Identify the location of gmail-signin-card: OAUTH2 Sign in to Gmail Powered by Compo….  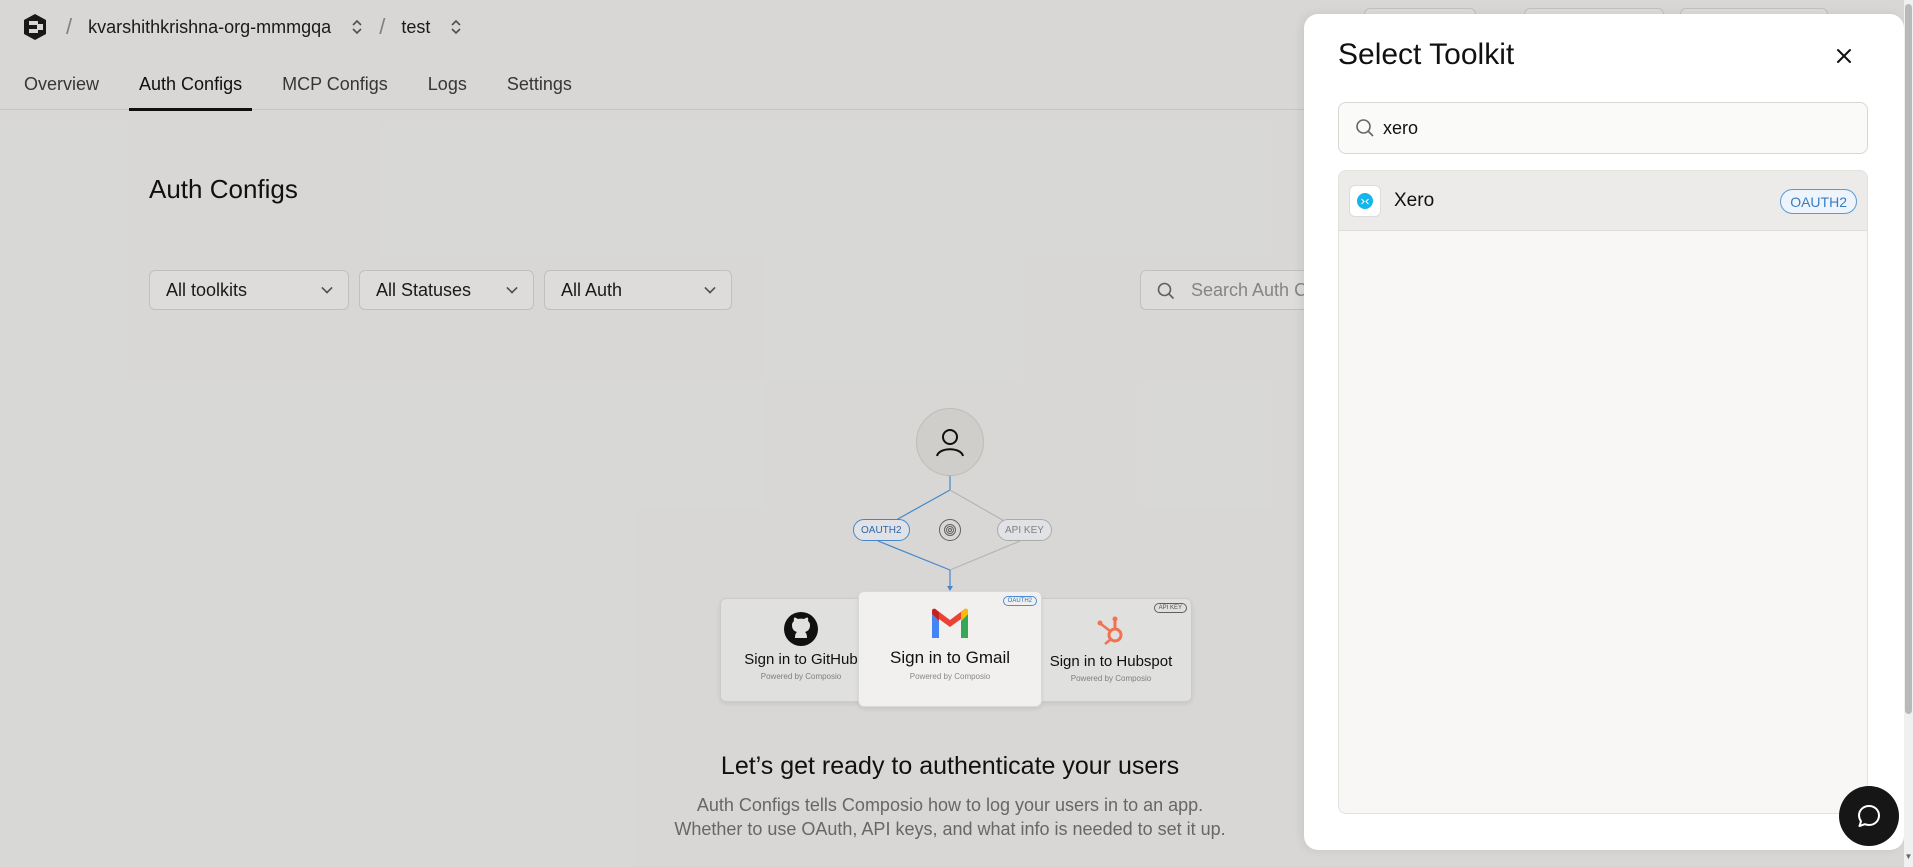
(950, 649).